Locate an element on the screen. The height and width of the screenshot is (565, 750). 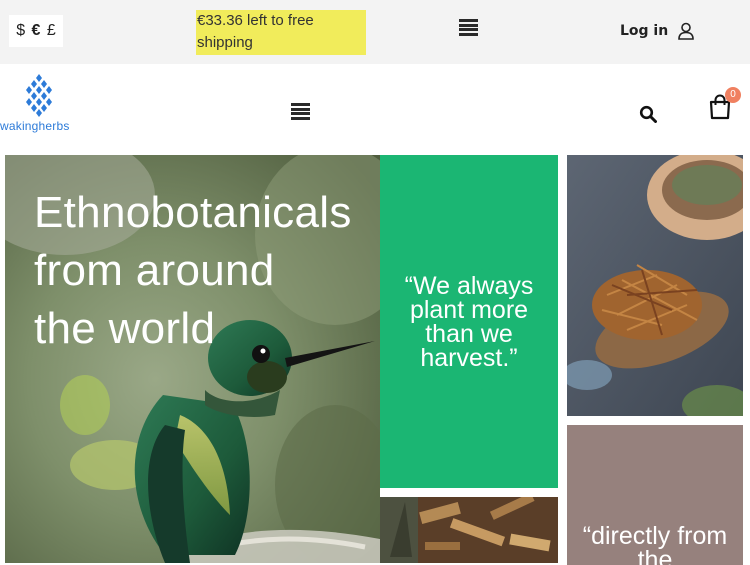
currency-eur: € is located at coordinates (36, 31).